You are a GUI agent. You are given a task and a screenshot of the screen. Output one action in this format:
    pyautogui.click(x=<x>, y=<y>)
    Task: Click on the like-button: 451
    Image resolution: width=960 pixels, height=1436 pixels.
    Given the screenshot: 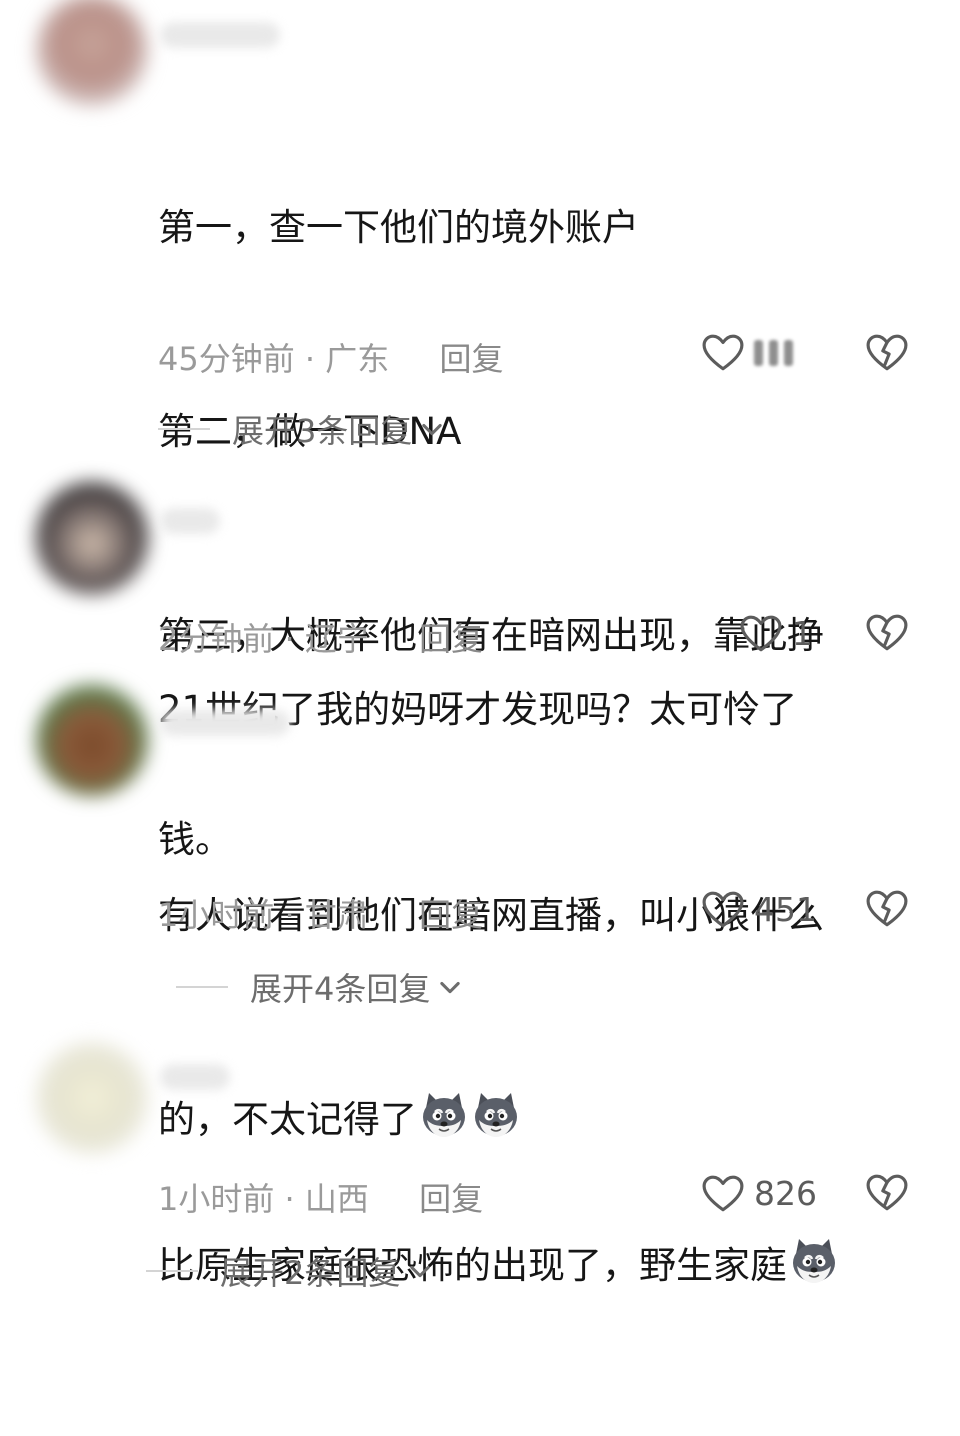 What is the action you would take?
    pyautogui.click(x=759, y=909)
    